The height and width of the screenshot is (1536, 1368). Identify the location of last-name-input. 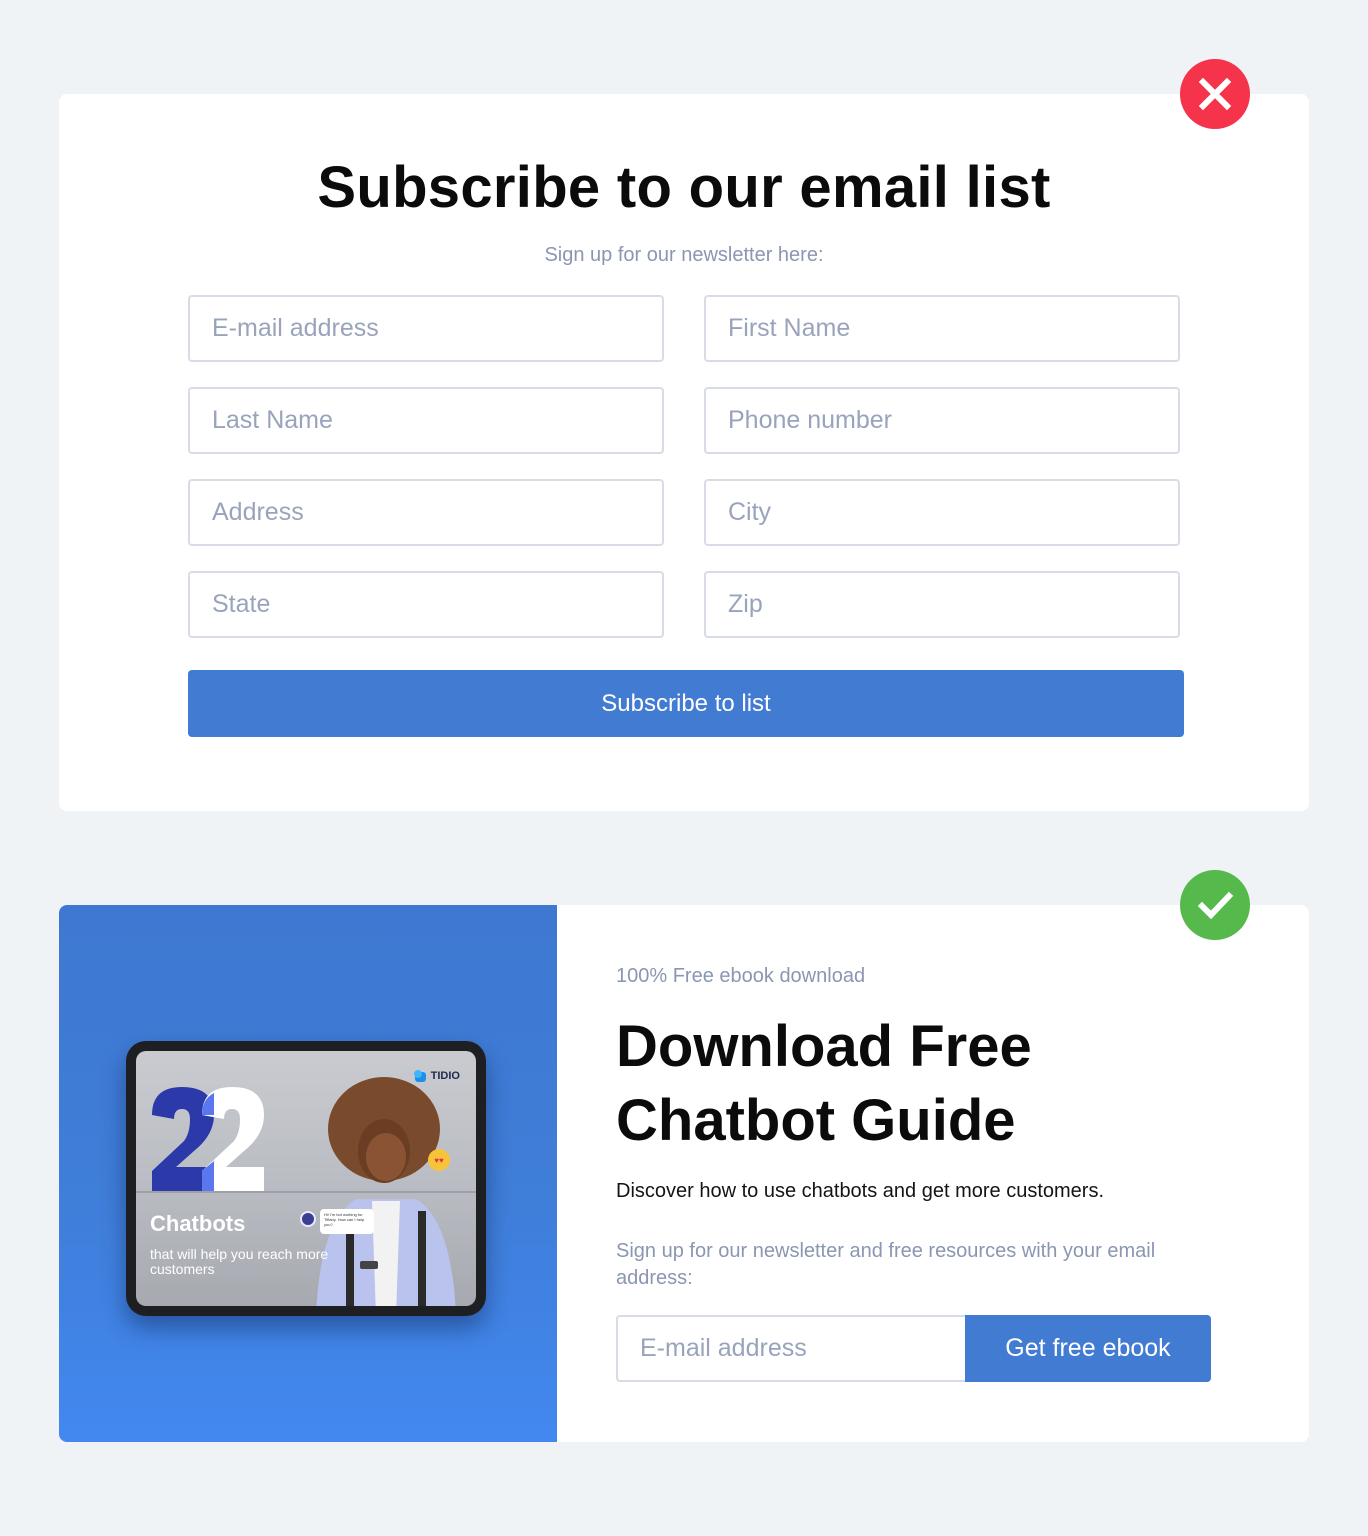
(426, 420).